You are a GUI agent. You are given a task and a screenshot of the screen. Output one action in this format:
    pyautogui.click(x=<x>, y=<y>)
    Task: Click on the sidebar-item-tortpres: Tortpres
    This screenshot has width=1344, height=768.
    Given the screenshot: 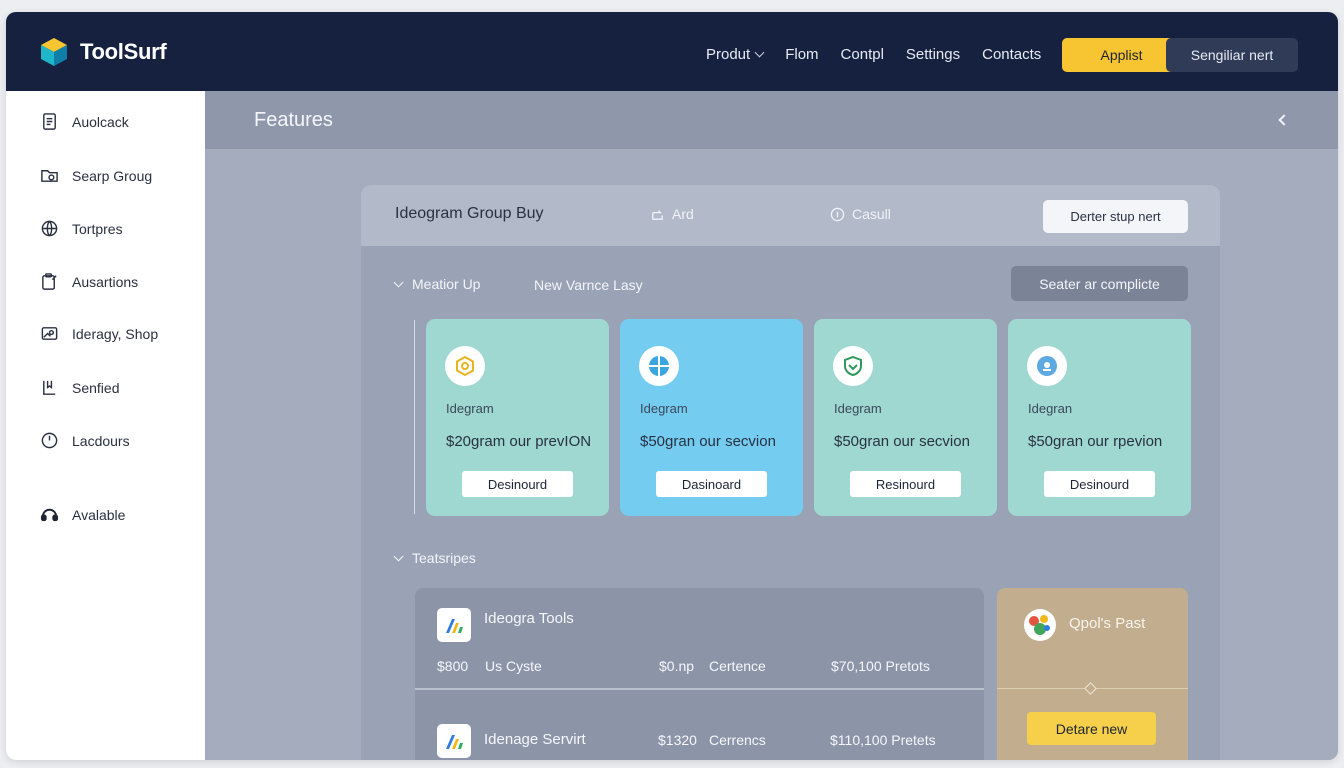 What is the action you would take?
    pyautogui.click(x=81, y=228)
    